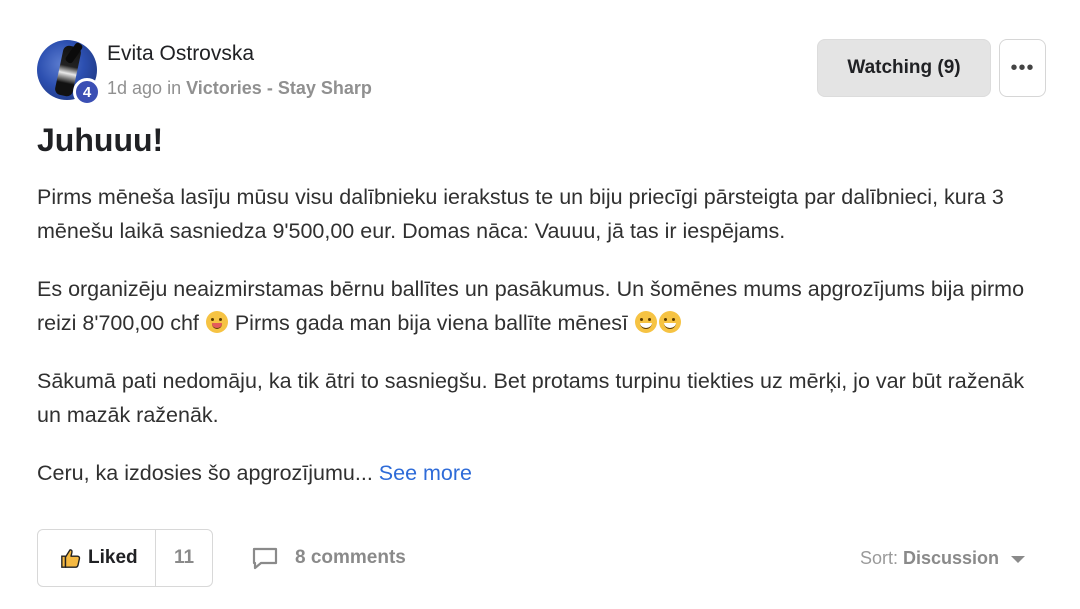  I want to click on post-meta: 1d ago in Victories - Stay Sharp, so click(239, 88).